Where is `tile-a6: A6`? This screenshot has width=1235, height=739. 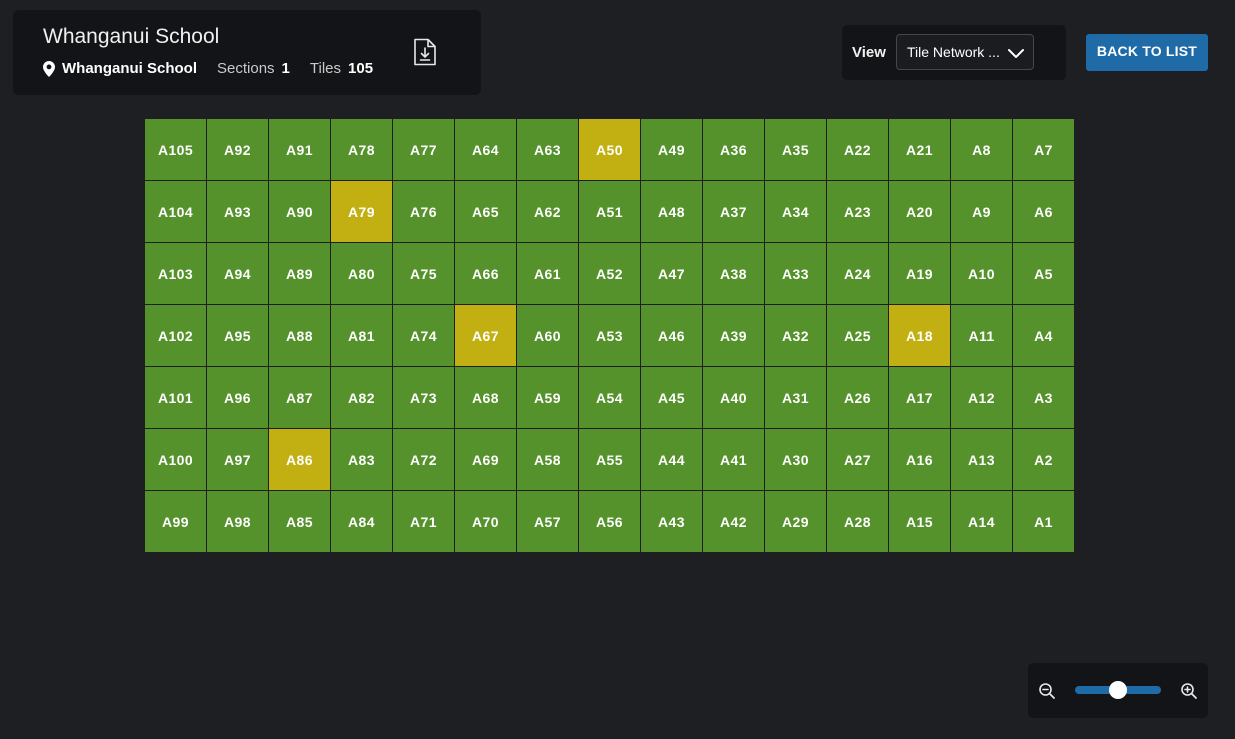
tile-a6: A6 is located at coordinates (1043, 211).